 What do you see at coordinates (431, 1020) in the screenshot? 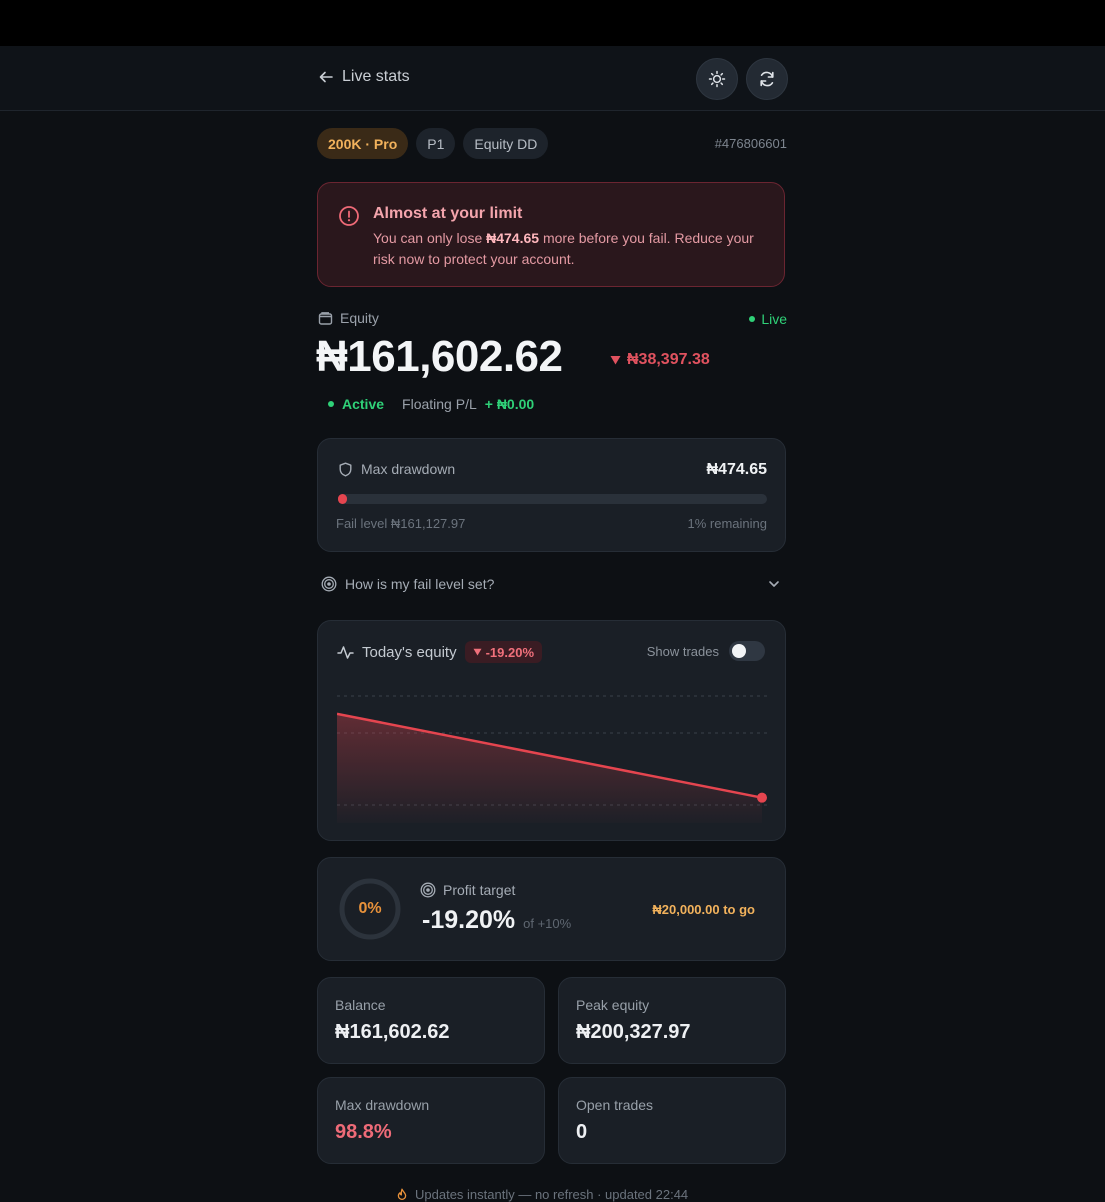
I see `balance-card: Balance ₦161,602.62` at bounding box center [431, 1020].